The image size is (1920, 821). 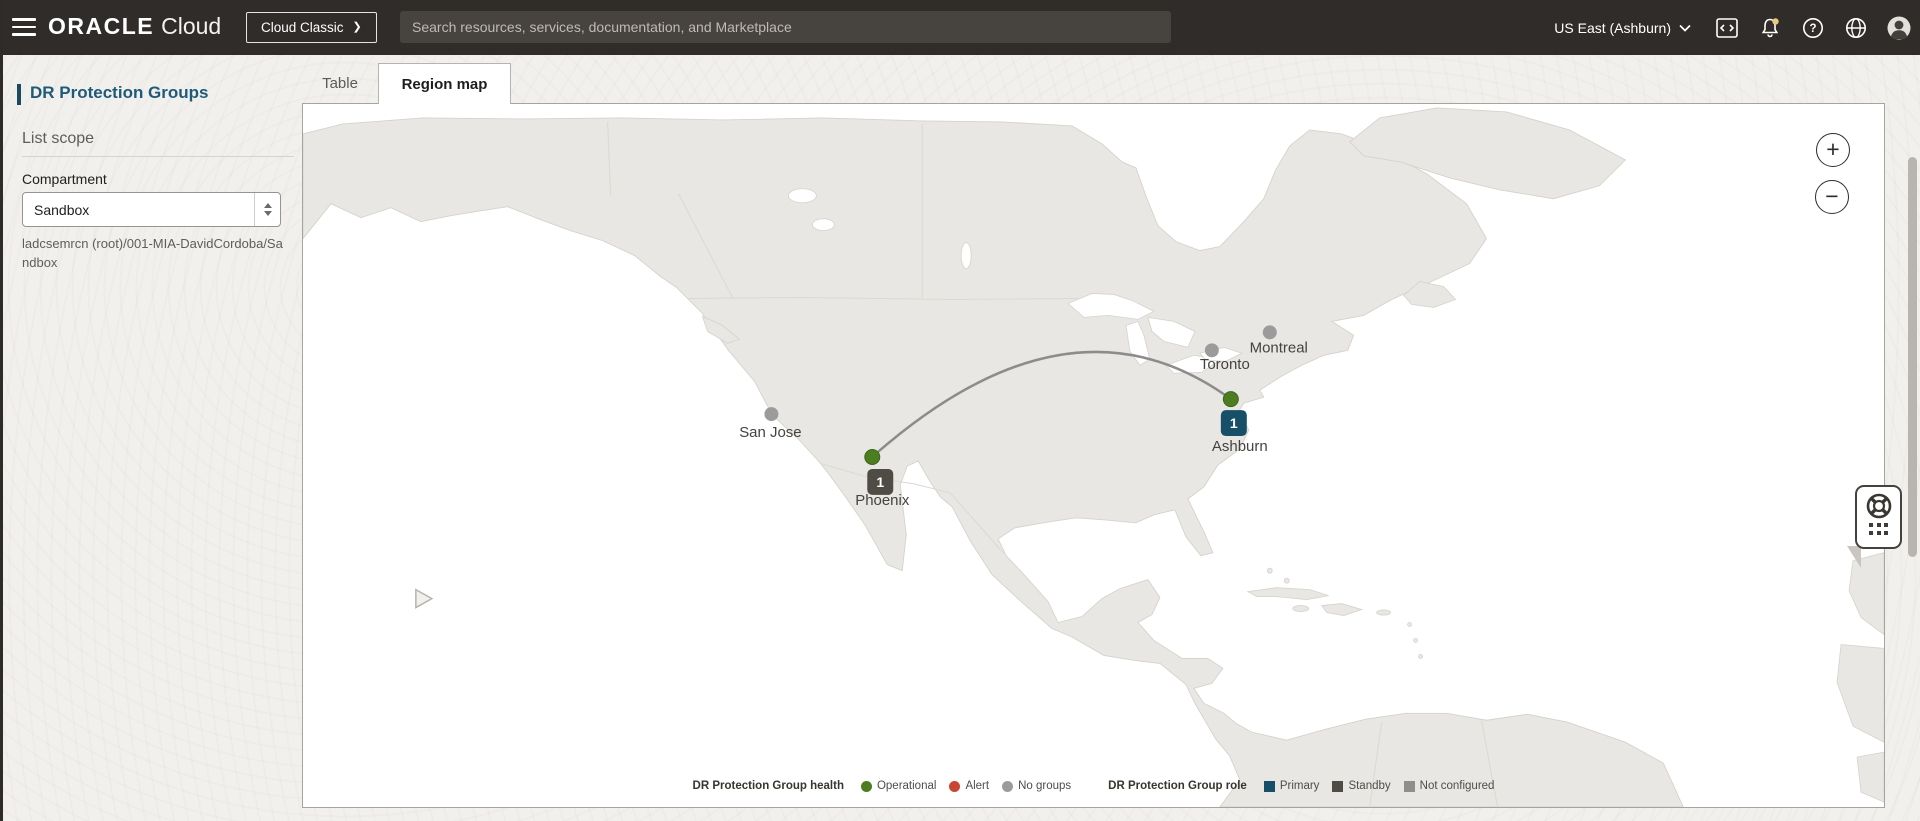 What do you see at coordinates (1240, 446) in the screenshot?
I see `city-label-ashburn: Ashburn` at bounding box center [1240, 446].